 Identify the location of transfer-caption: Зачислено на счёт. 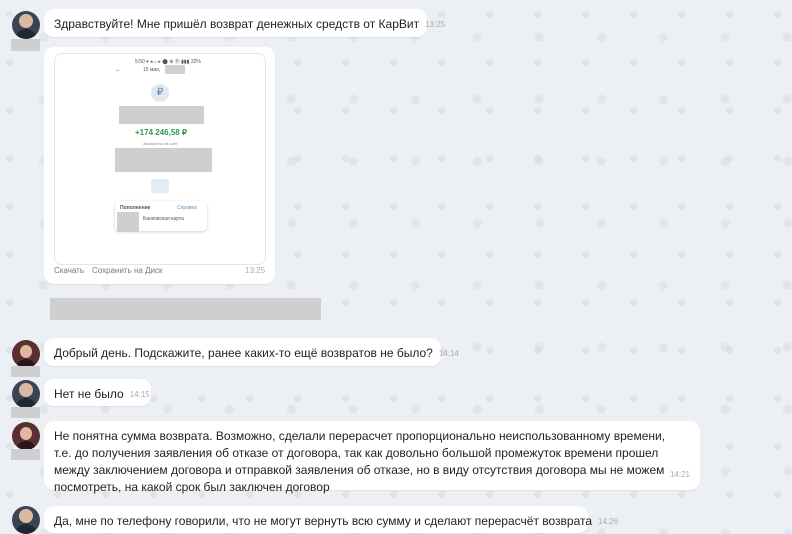
(160, 143).